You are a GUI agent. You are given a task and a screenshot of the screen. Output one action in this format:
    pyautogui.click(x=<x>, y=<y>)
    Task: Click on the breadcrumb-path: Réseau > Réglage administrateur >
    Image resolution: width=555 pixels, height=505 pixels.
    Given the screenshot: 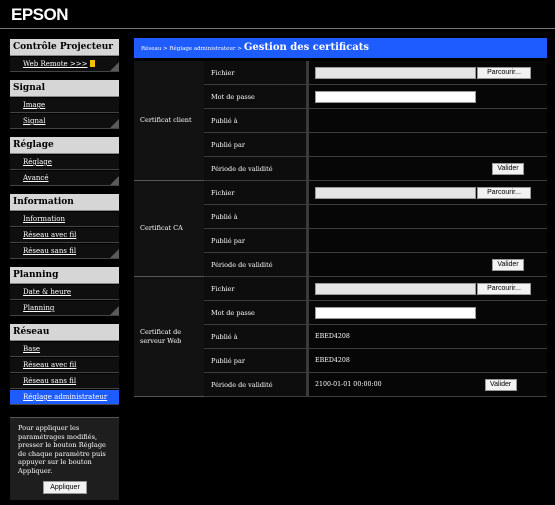 What is the action you would take?
    pyautogui.click(x=191, y=49)
    